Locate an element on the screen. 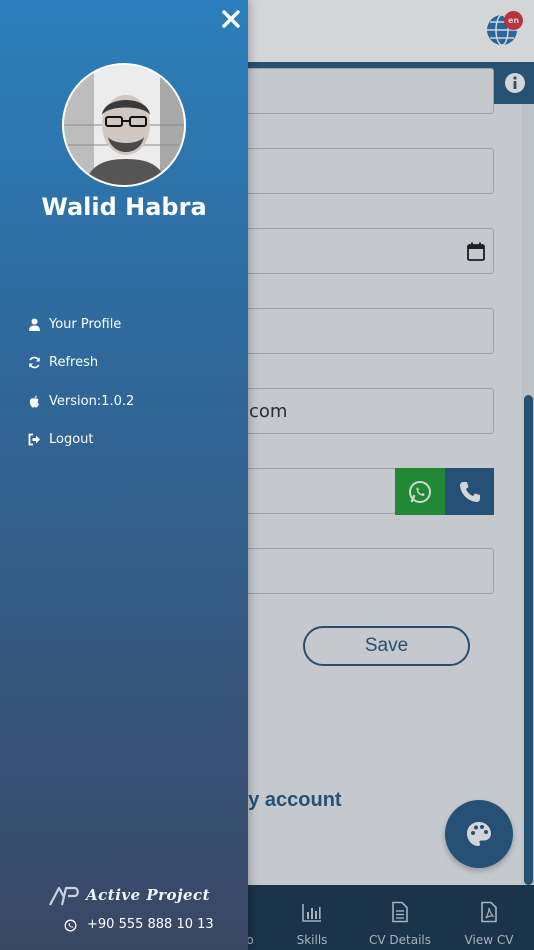 This screenshot has height=950, width=534. menu-label: Refresh is located at coordinates (74, 362).